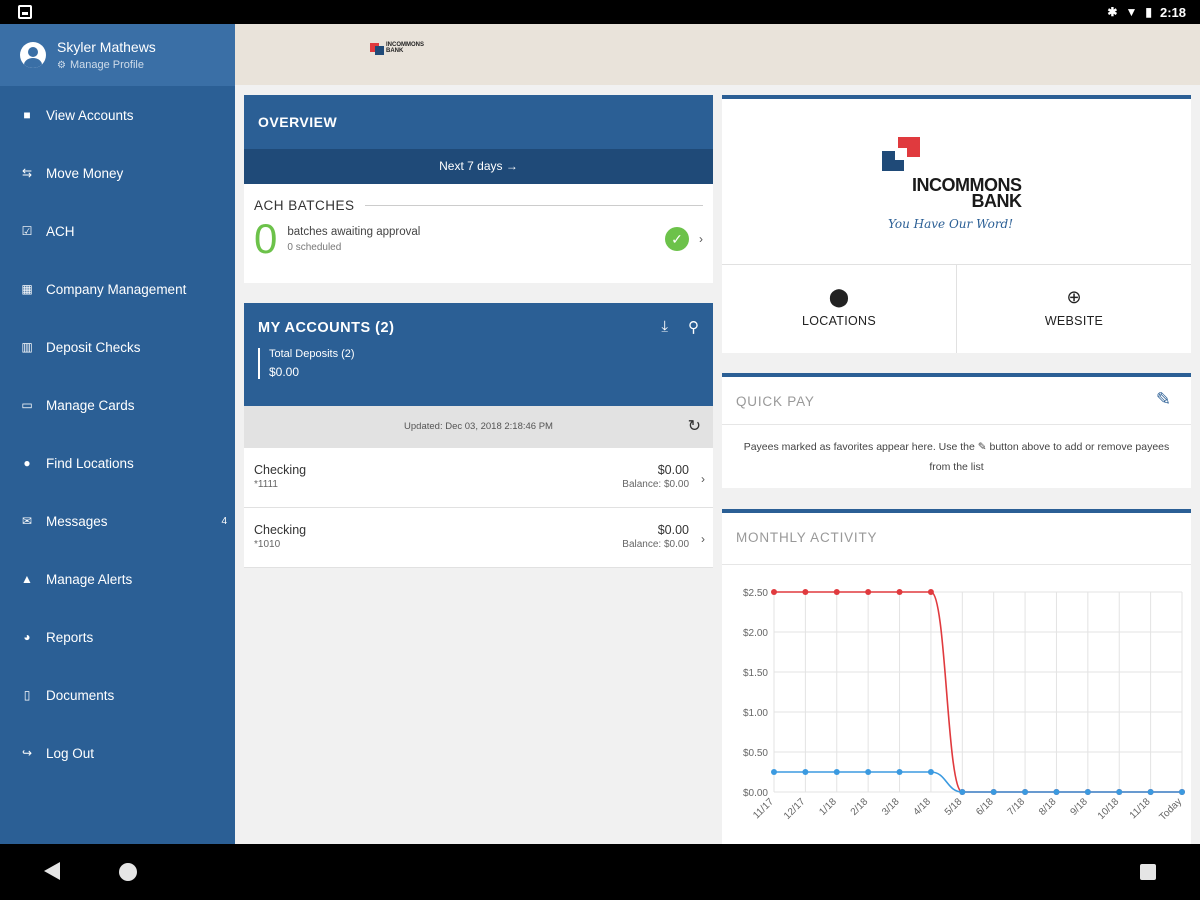 This screenshot has width=1200, height=900. What do you see at coordinates (755, 753) in the screenshot?
I see `y-tick-label: $0.50` at bounding box center [755, 753].